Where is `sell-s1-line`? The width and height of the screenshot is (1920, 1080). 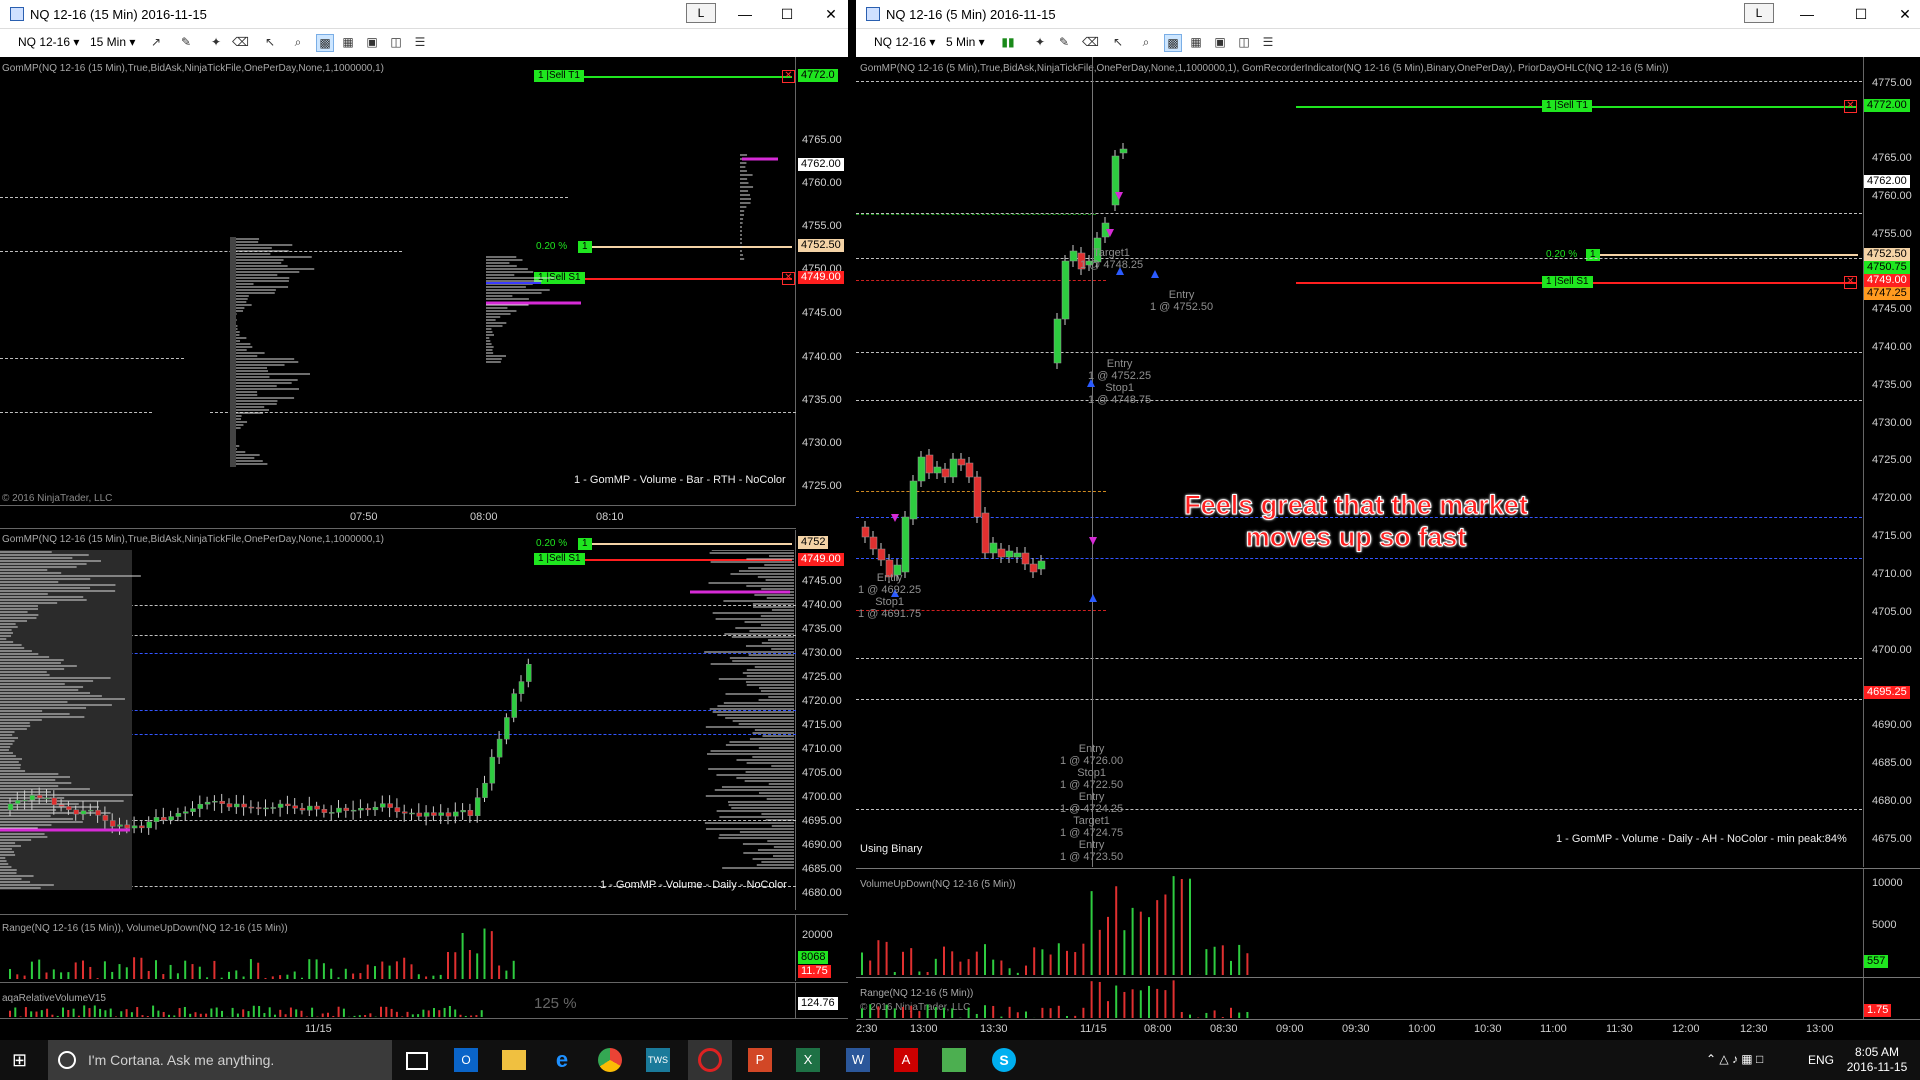
sell-s1-line is located at coordinates (686, 279).